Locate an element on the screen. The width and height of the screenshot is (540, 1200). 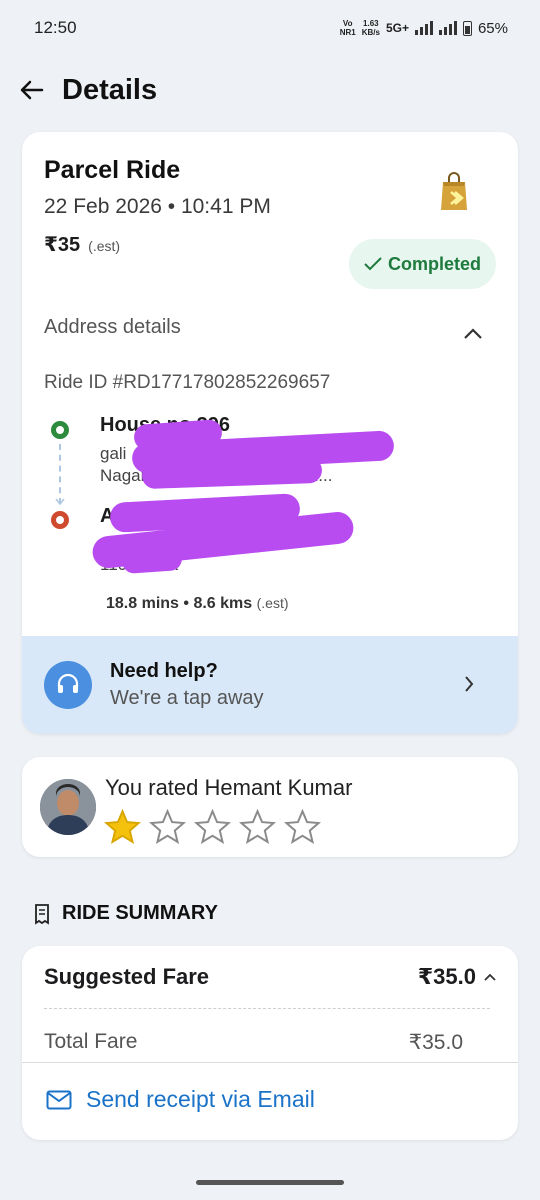
parcel-bag-icon is located at coordinates (454, 191).